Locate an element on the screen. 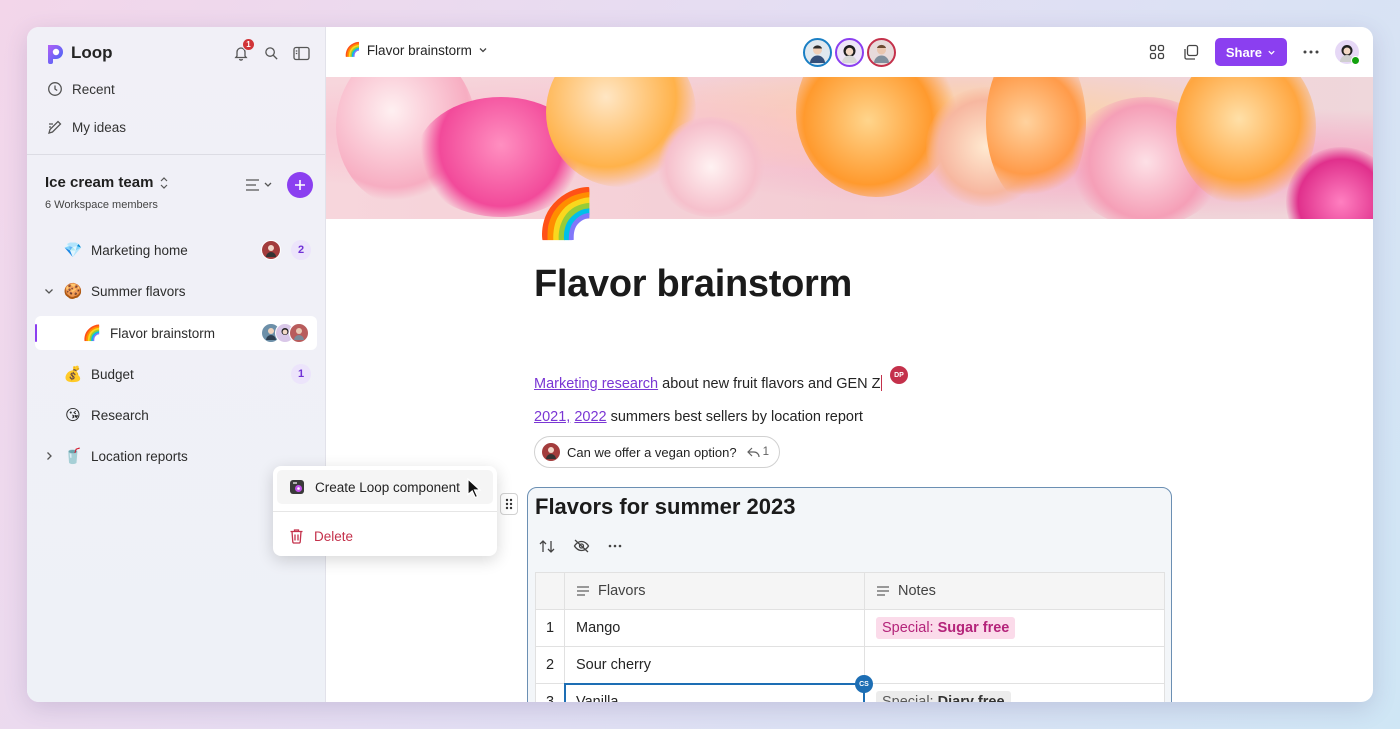 Image resolution: width=1400 pixels, height=729 pixels. hide-columns-button is located at coordinates (581, 546).